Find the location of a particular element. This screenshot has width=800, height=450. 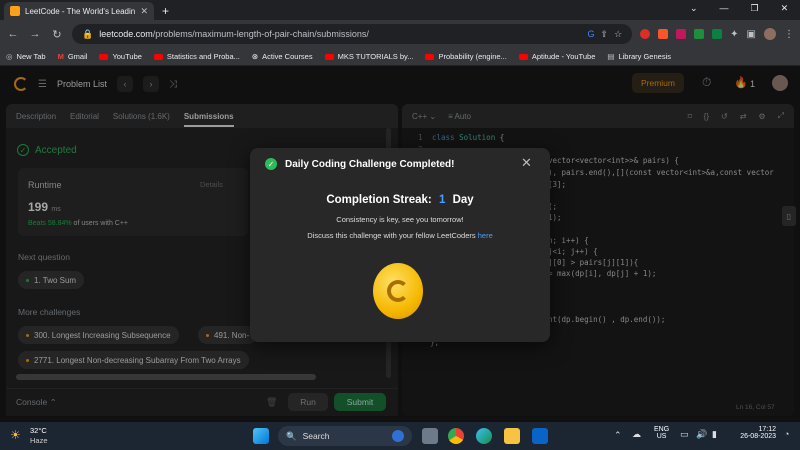

leetcode-favicon-icon is located at coordinates (15, 11).